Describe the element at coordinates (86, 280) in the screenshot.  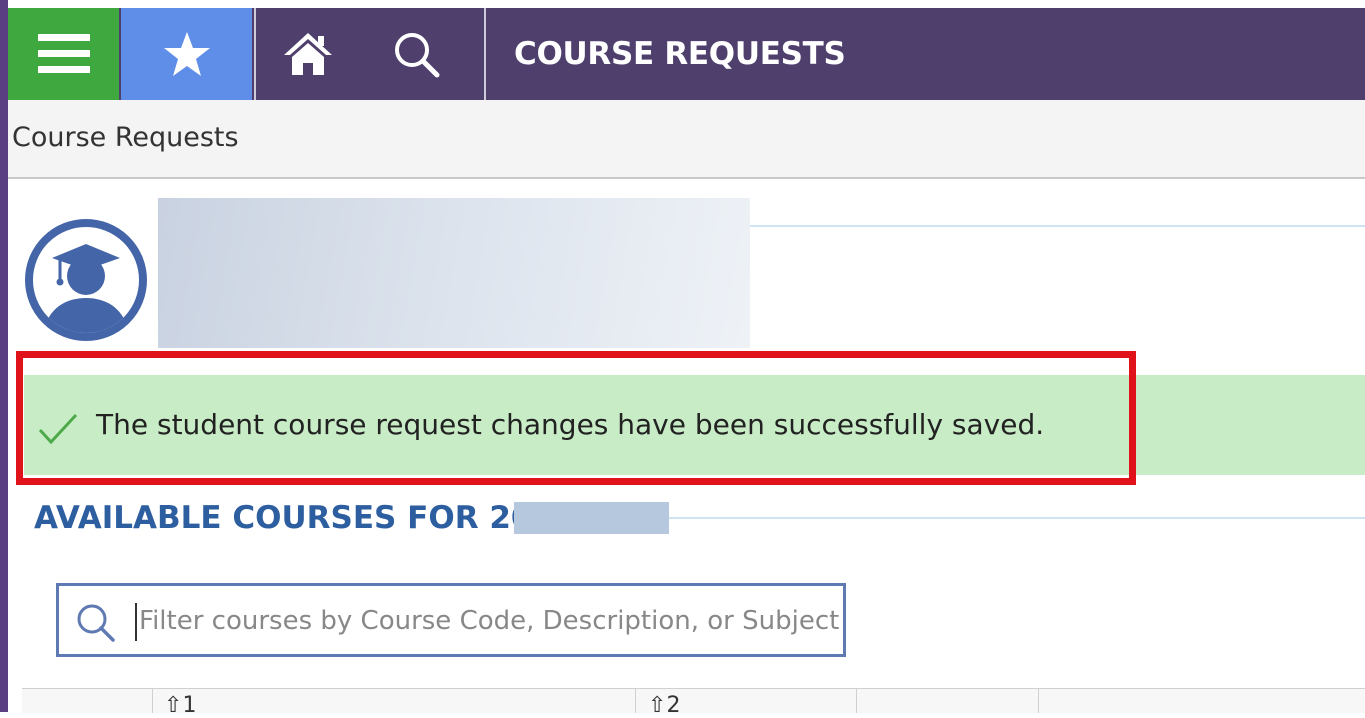
I see `student-graduate-icon` at that location.